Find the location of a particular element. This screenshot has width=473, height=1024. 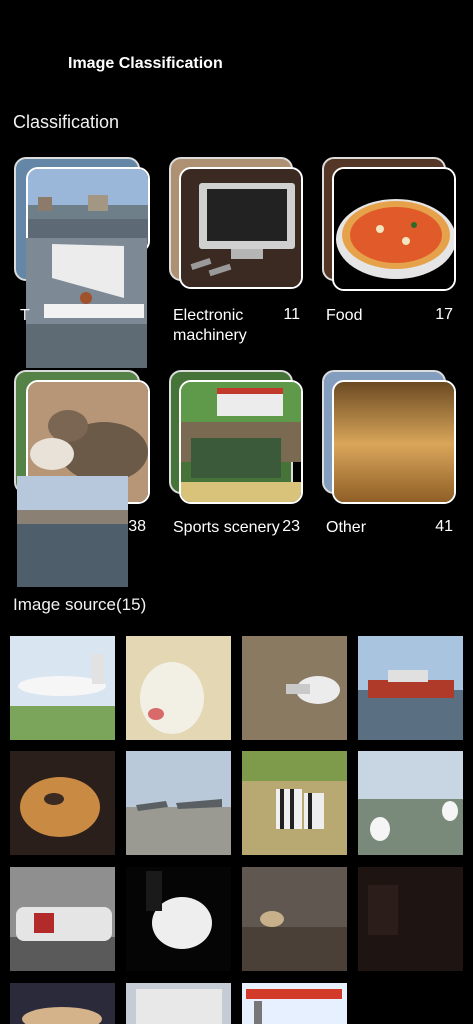

category-electronic-machinery-label: Electronic machinery is located at coordinates (210, 325).